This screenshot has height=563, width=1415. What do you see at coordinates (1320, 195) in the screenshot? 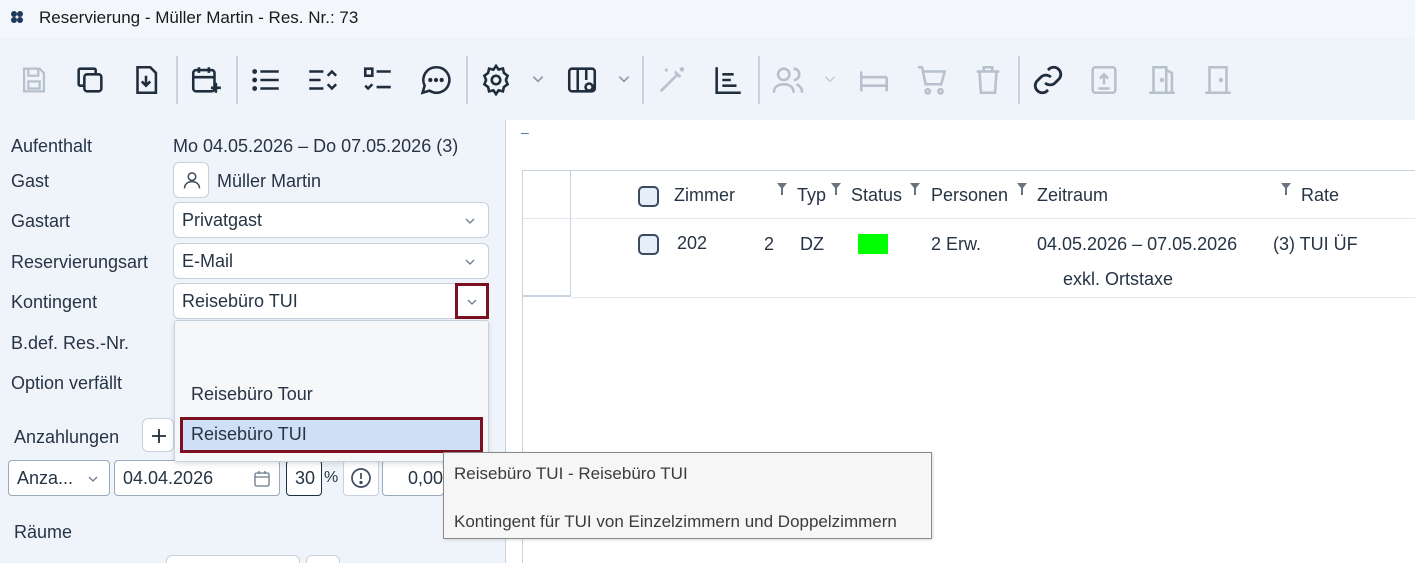
I see `column-header-rate: Rate` at bounding box center [1320, 195].